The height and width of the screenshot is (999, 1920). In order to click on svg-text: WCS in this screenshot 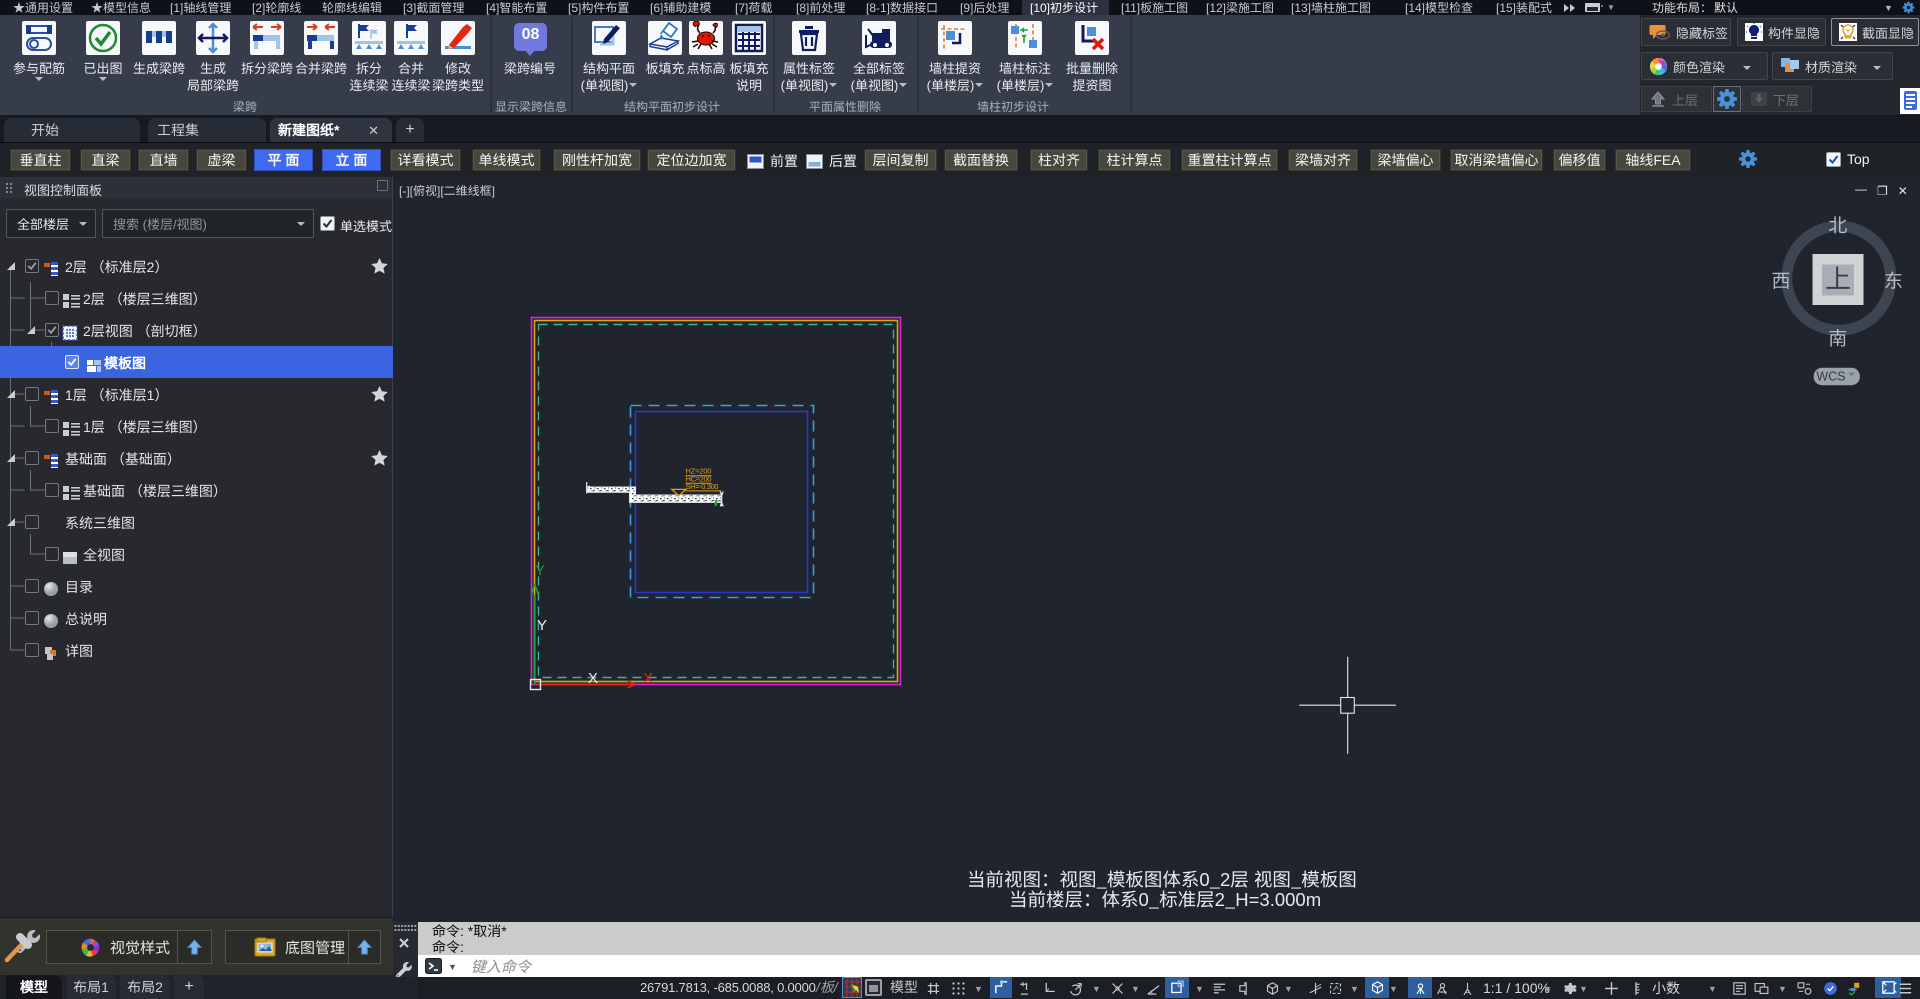, I will do `click(1830, 377)`.